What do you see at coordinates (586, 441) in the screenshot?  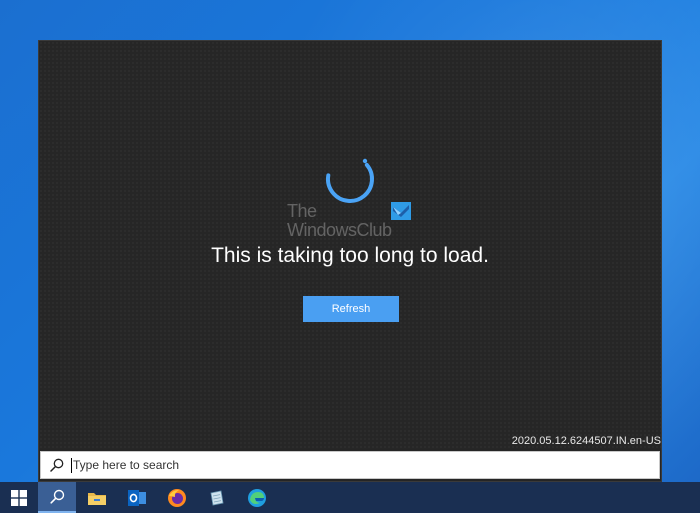 I see `version-label: 2020.05.12.6244507.IN.en-US` at bounding box center [586, 441].